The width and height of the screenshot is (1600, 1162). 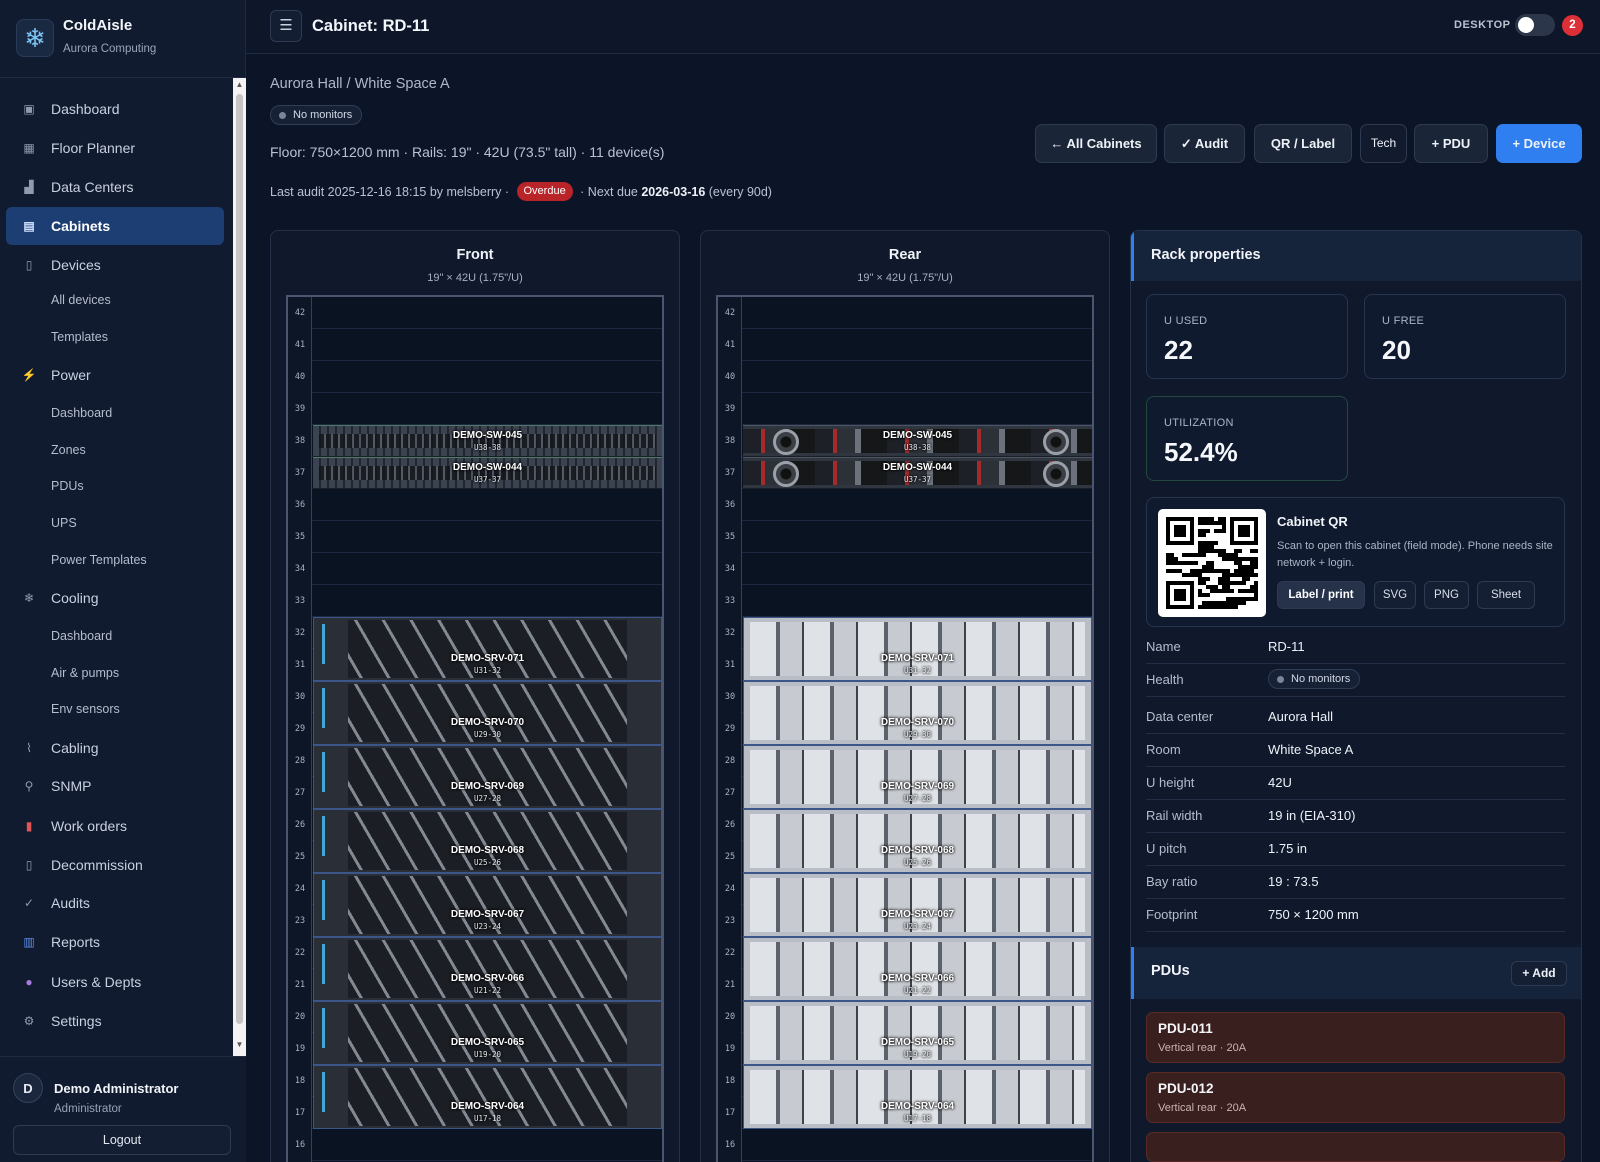 I want to click on prop-row-u-pitch: U pitch 1.75 in, so click(x=1355, y=849).